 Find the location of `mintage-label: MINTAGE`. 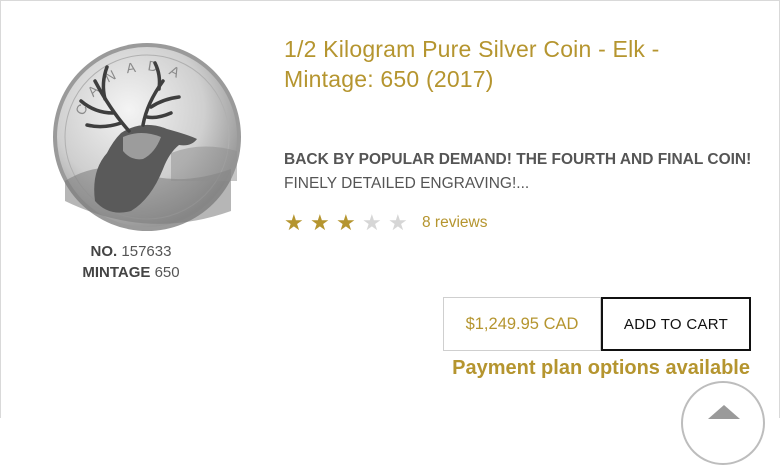

mintage-label: MINTAGE is located at coordinates (116, 272).